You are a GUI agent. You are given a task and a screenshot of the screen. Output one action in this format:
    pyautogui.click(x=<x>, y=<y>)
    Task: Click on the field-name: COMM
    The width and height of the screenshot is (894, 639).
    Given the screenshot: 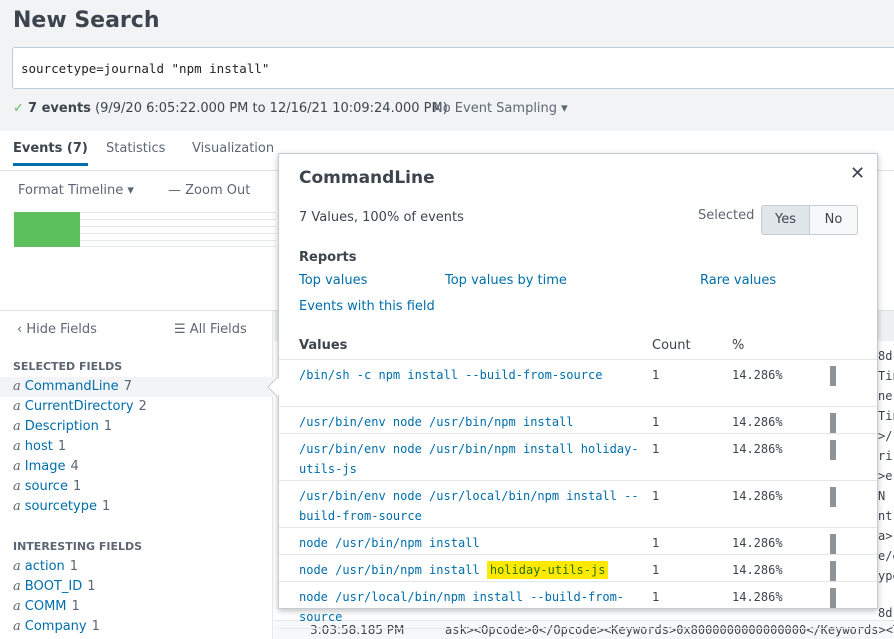 What is the action you would take?
    pyautogui.click(x=45, y=606)
    